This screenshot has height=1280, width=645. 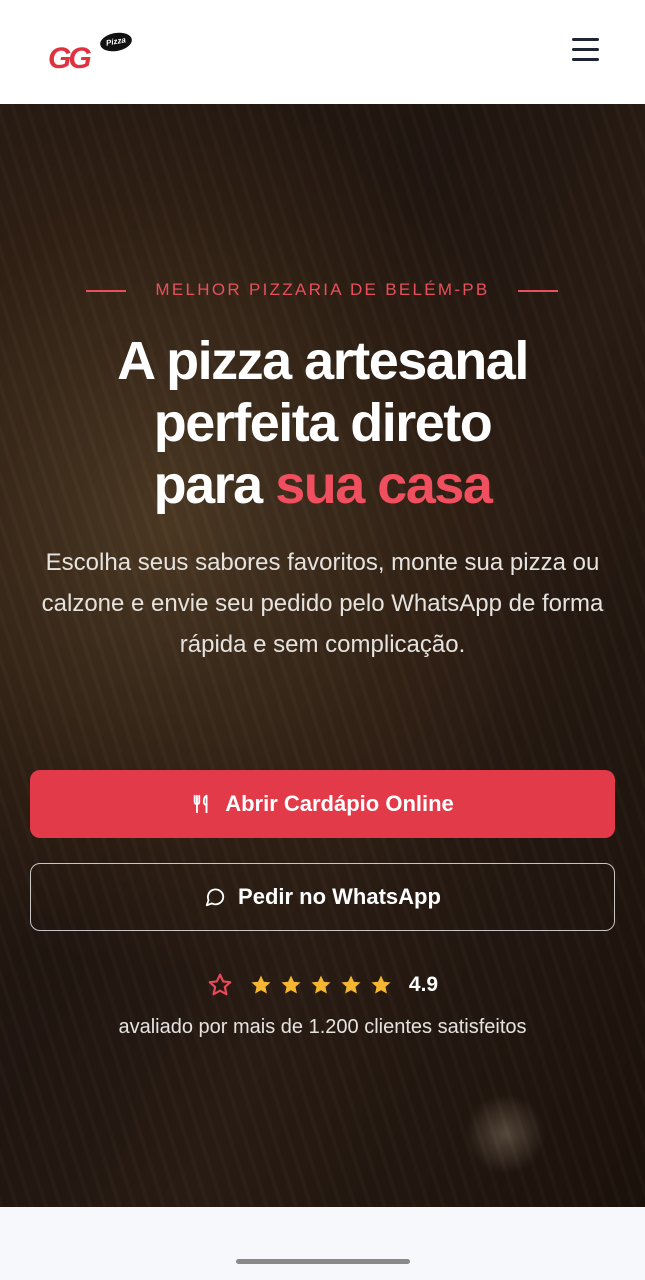 I want to click on whatsapp-order-button: Pedir no WhatsApp, so click(x=322, y=897).